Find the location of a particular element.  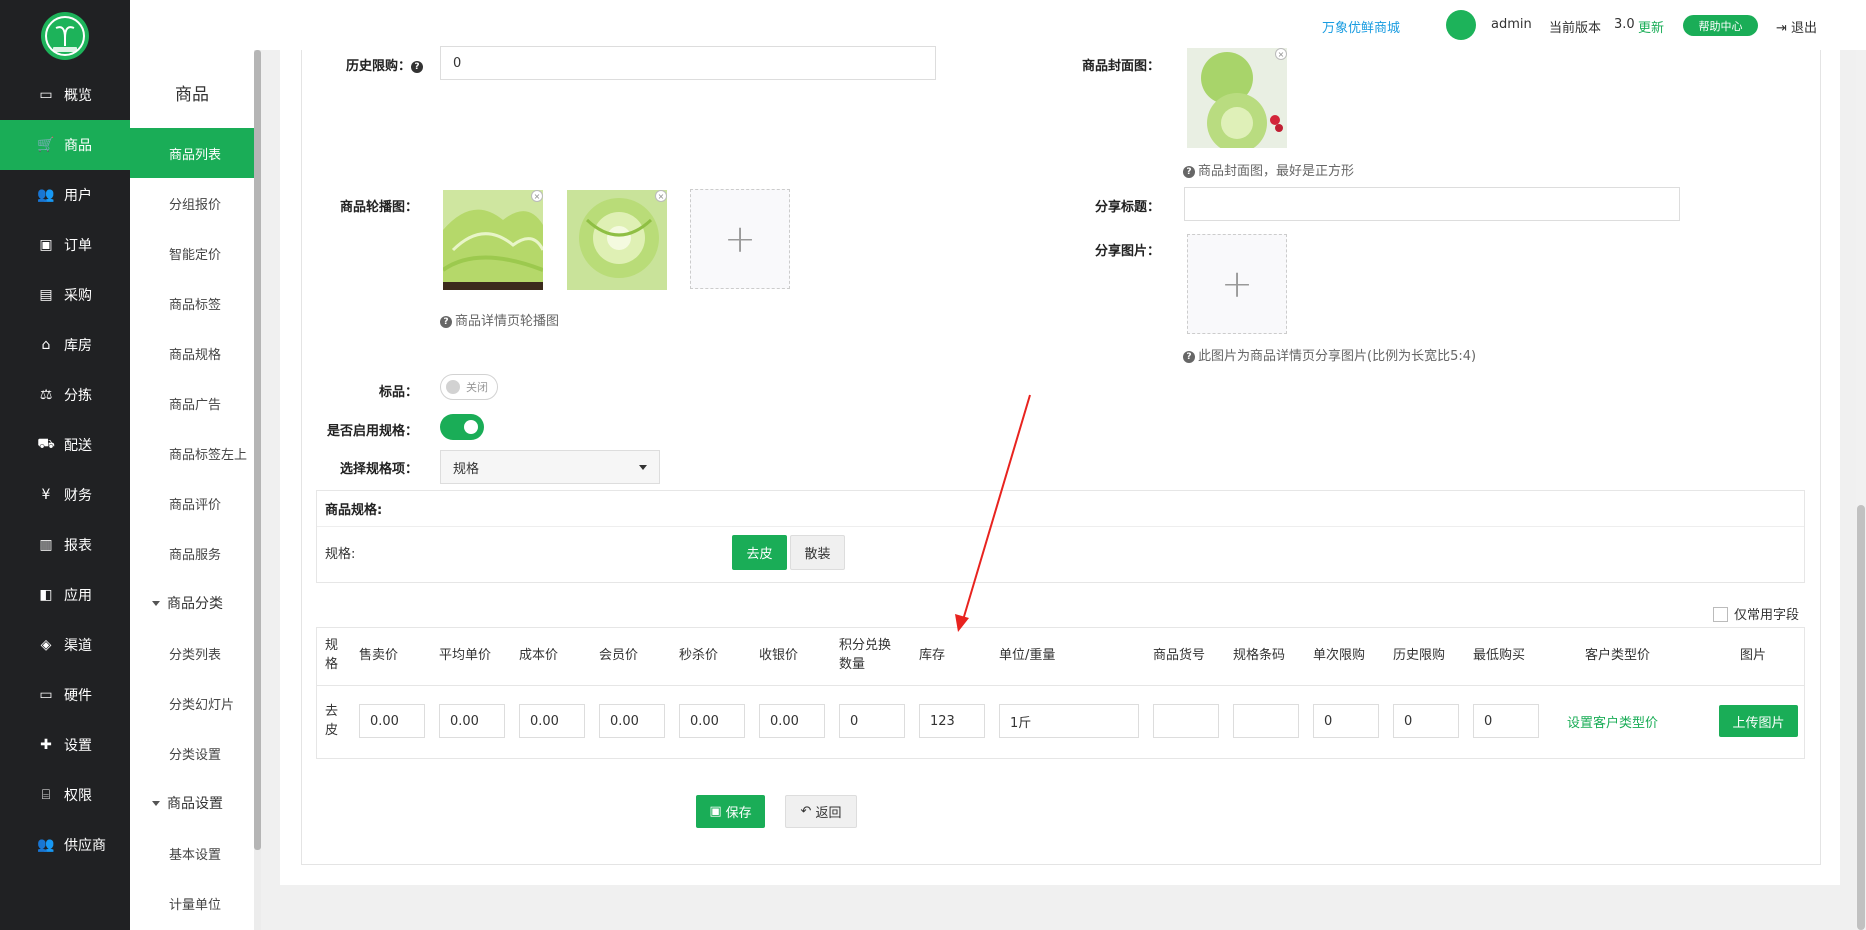

update-link: 更新 is located at coordinates (1651, 26).